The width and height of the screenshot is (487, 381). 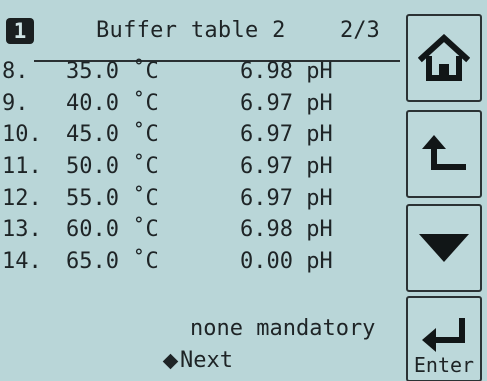 I want to click on home-icon, so click(x=444, y=57).